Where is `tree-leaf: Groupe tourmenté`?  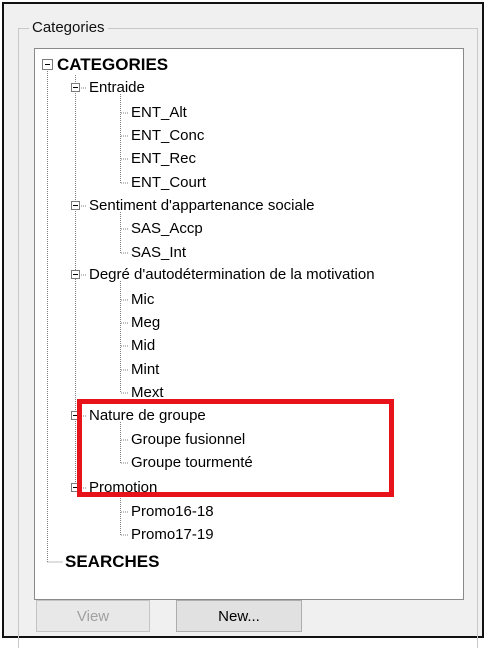 tree-leaf: Groupe tourmenté is located at coordinates (192, 463).